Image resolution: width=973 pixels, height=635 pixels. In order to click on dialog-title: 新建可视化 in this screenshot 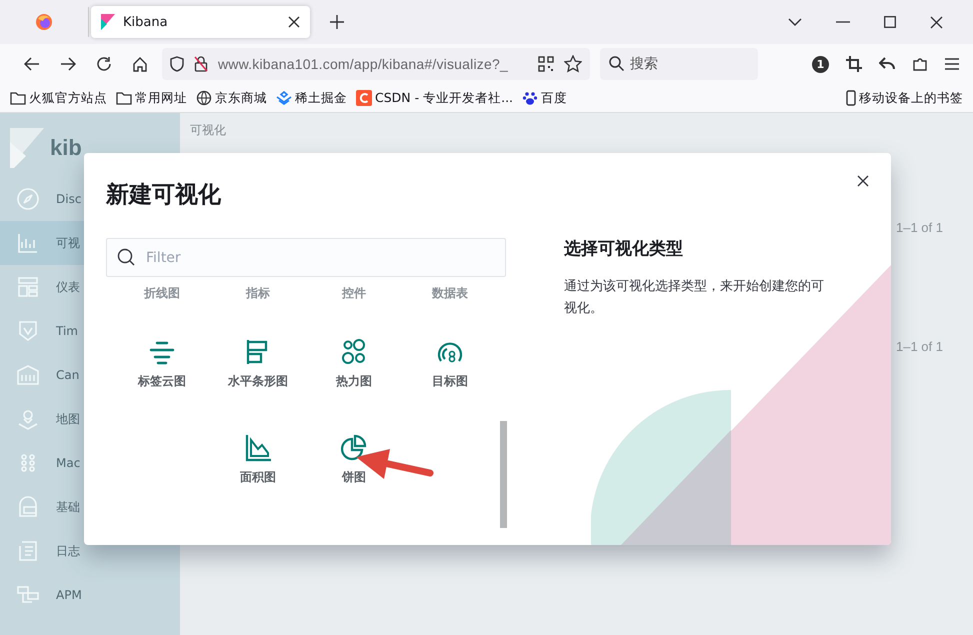, I will do `click(164, 195)`.